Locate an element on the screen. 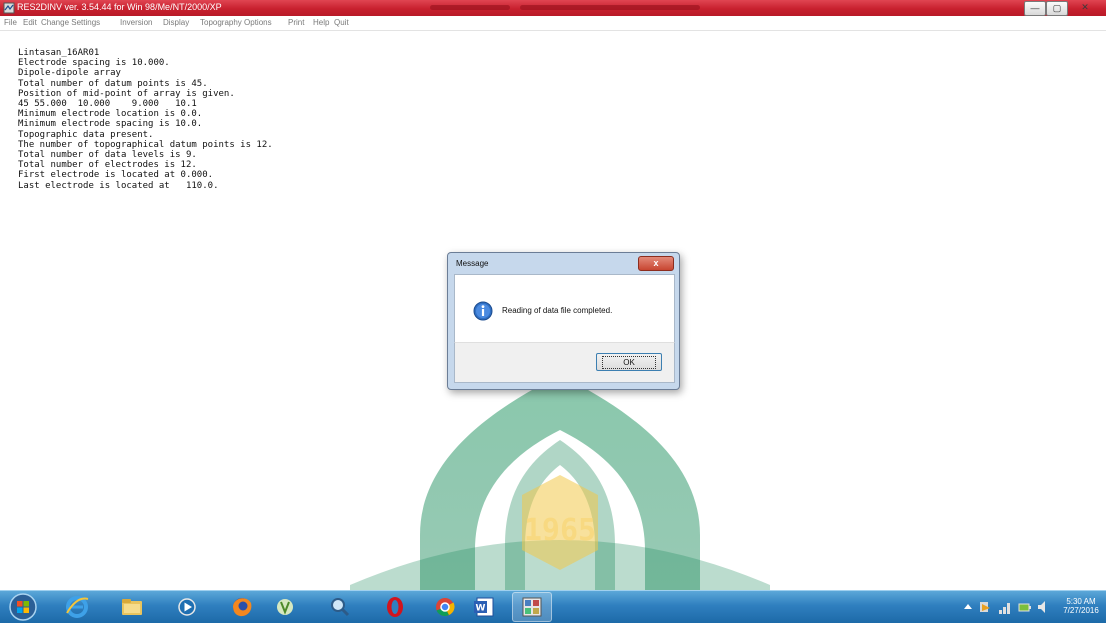 This screenshot has height=623, width=1106. output-line: First electrode is located at 0.000. is located at coordinates (116, 175).